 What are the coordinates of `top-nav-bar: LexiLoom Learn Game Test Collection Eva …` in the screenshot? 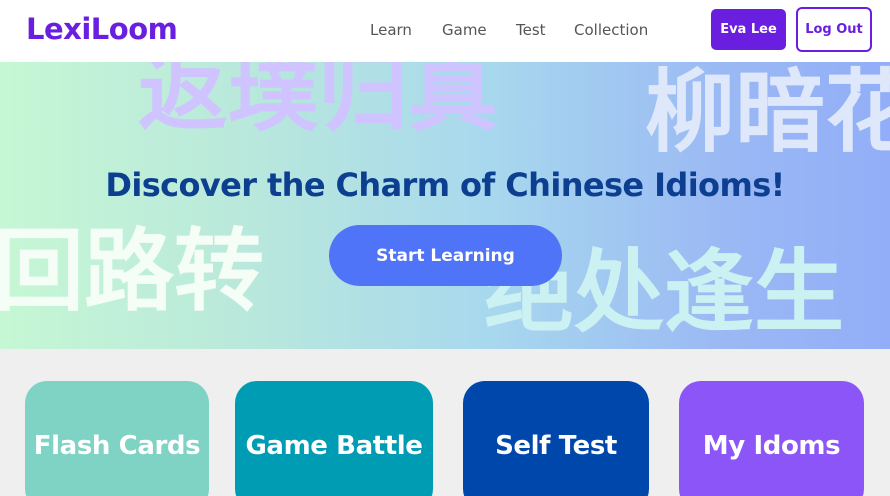 It's located at (445, 31).